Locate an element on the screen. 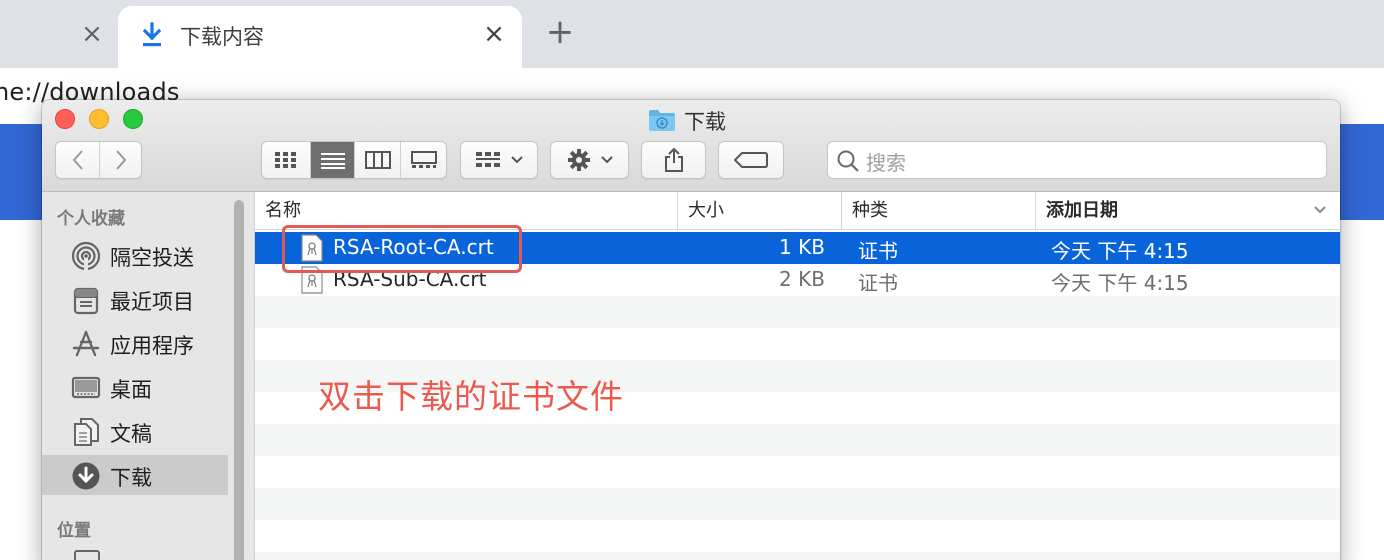 This screenshot has width=1384, height=560. previous-tab-close-button: × is located at coordinates (92, 34).